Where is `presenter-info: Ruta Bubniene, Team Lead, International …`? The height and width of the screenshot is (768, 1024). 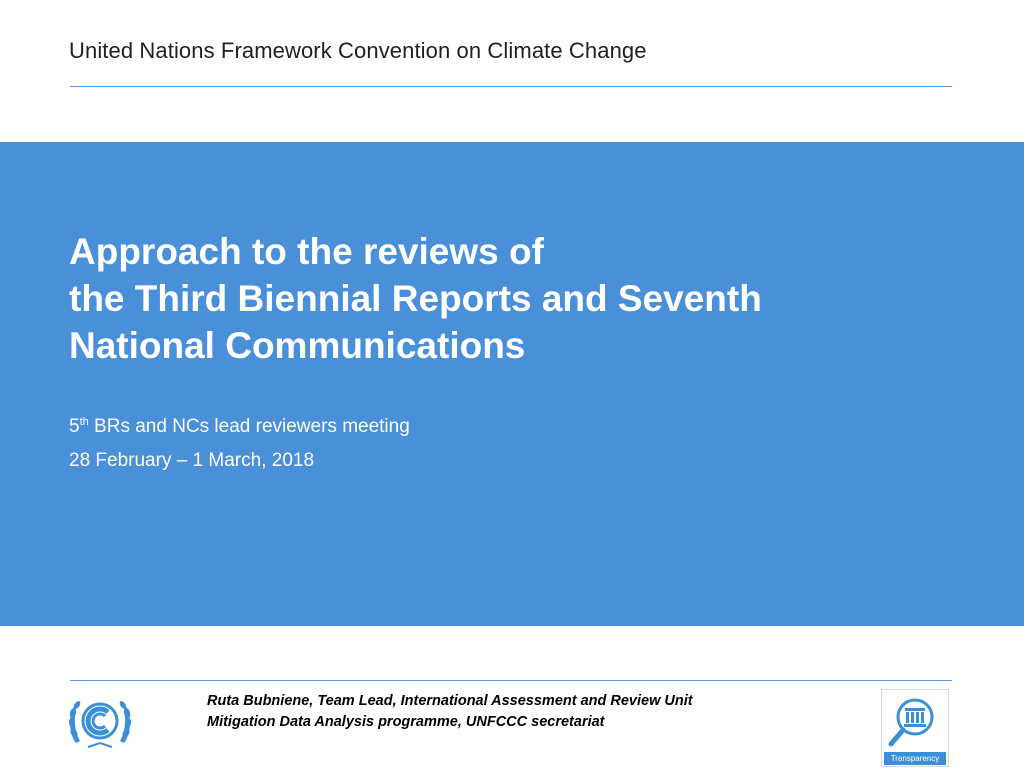 presenter-info: Ruta Bubniene, Team Lead, International … is located at coordinates (450, 712).